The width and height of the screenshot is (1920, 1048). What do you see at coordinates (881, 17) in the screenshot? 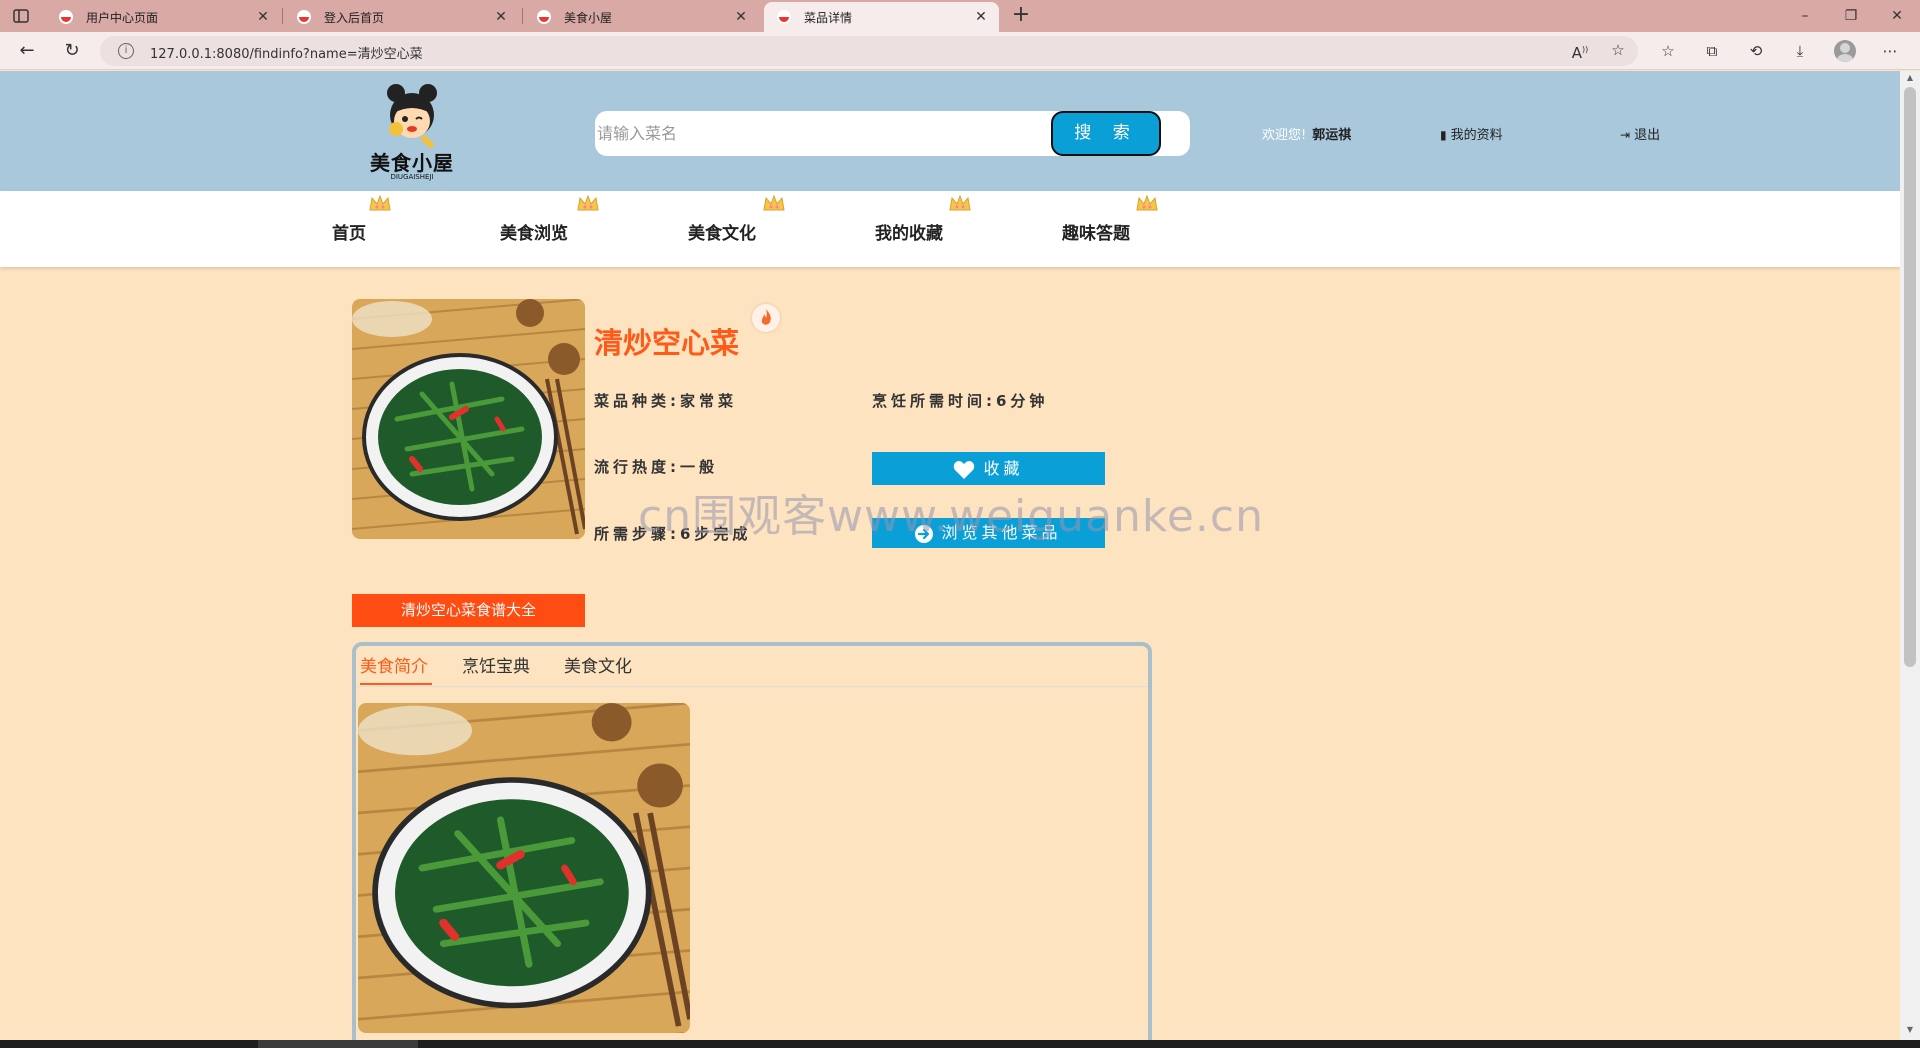
I see `browser-tab-active: 菜品详情 ✕` at bounding box center [881, 17].